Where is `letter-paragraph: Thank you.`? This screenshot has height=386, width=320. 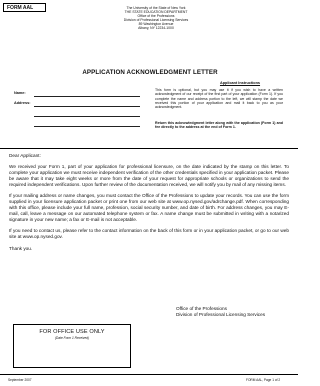 letter-paragraph: Thank you. is located at coordinates (21, 248).